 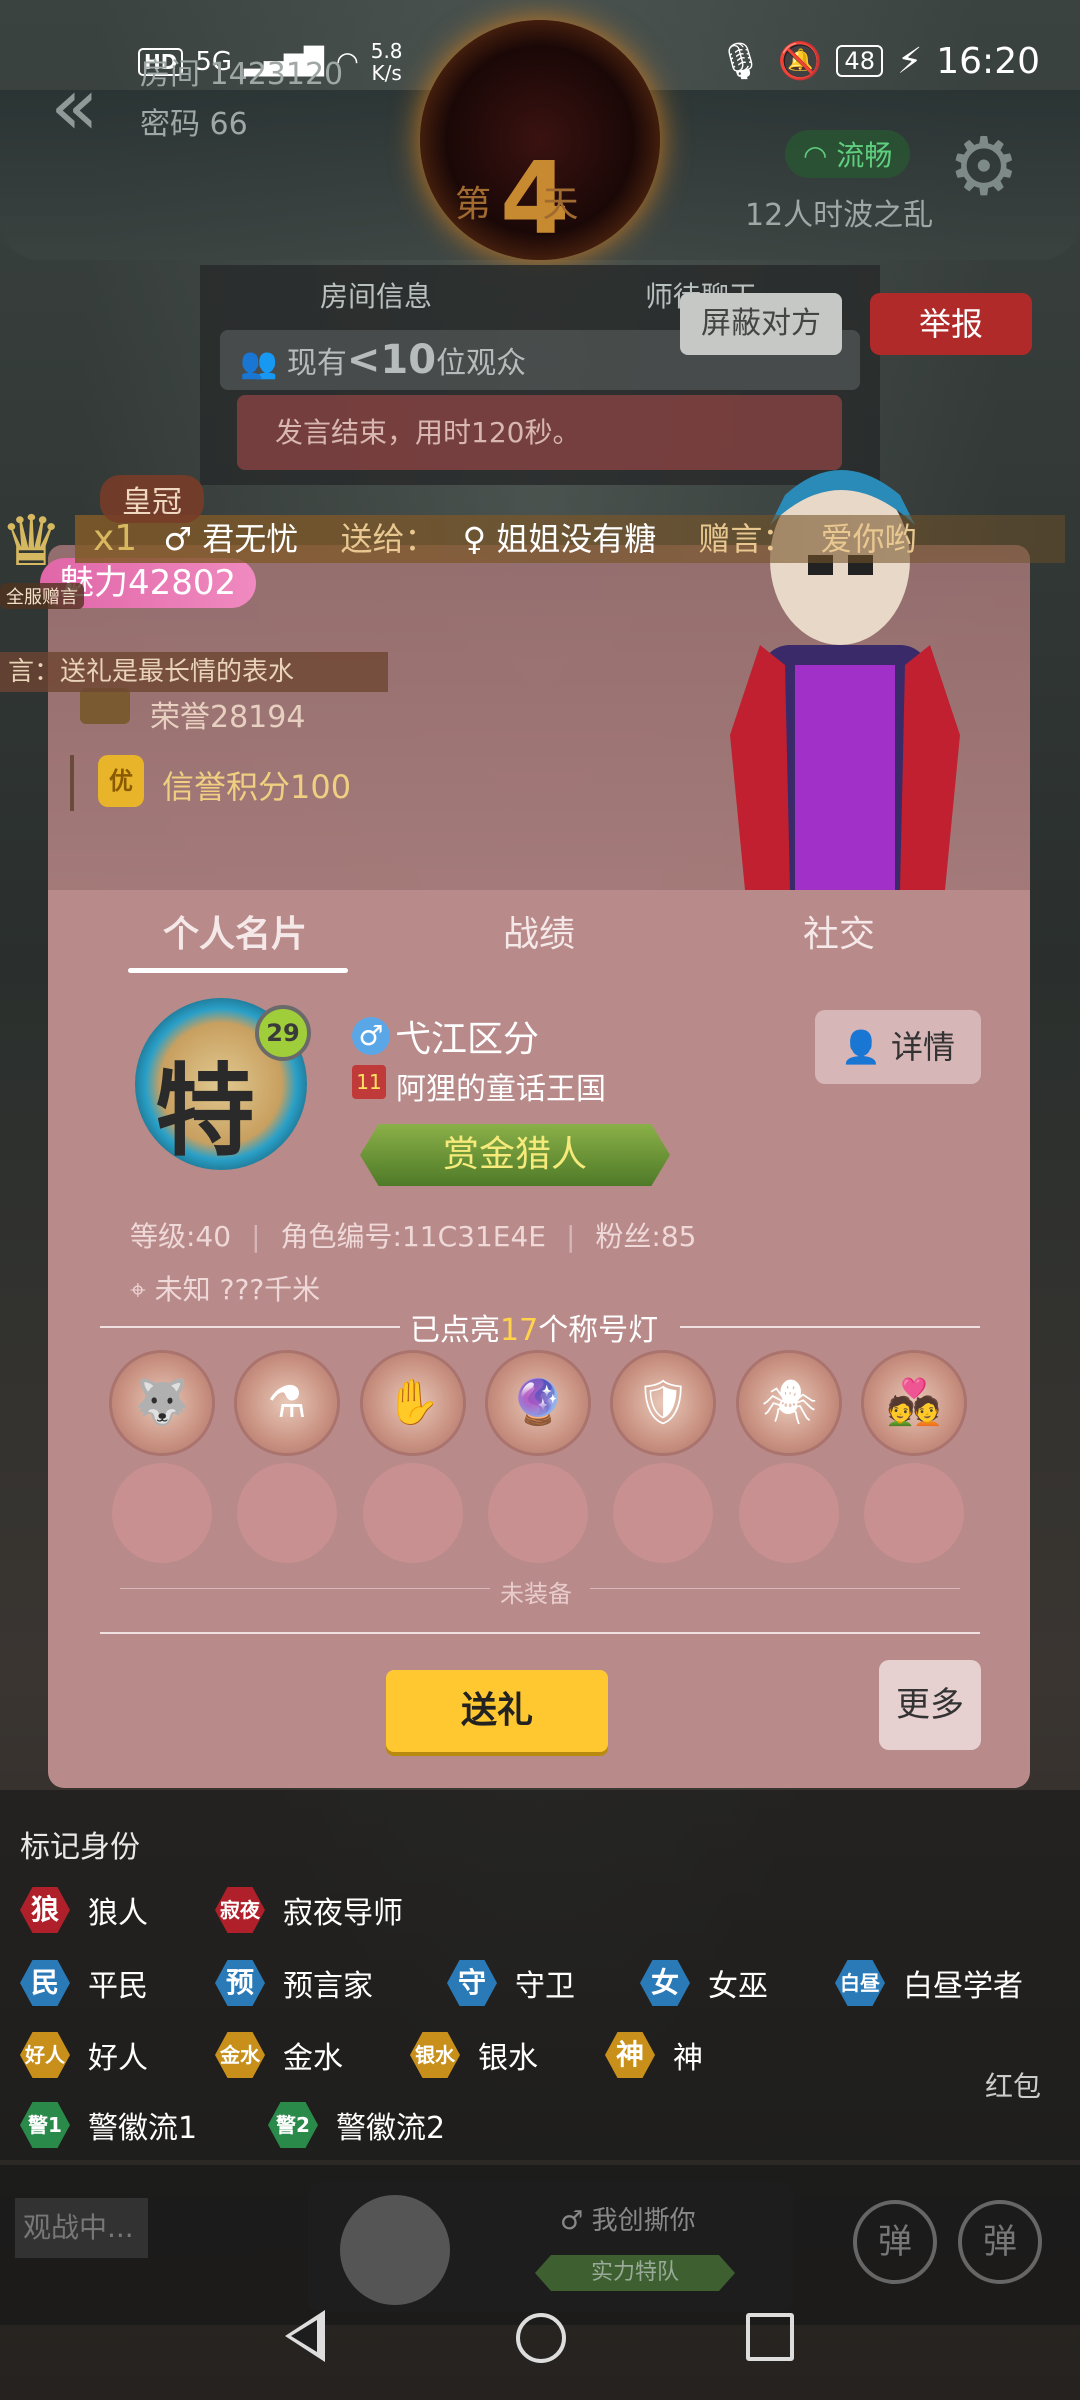 I want to click on gift-receiver: ♀ 姐姐没有糖, so click(x=559, y=539).